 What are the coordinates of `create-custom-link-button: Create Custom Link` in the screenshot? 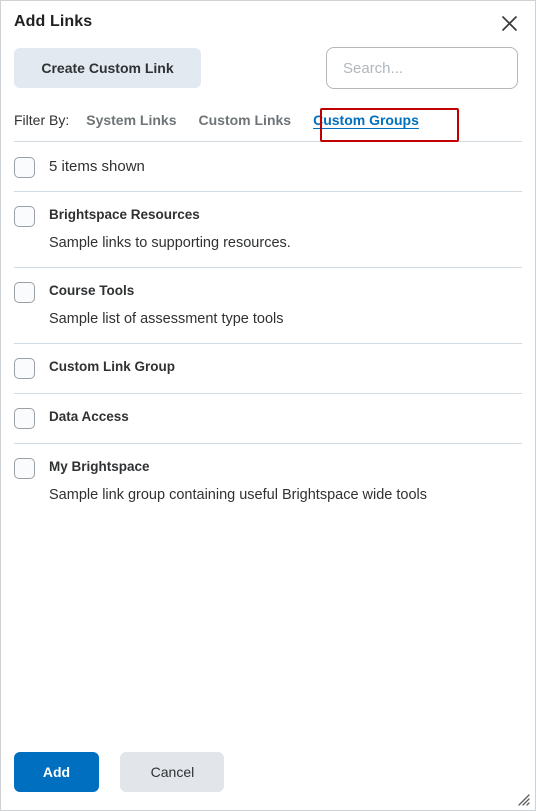 It's located at (107, 68).